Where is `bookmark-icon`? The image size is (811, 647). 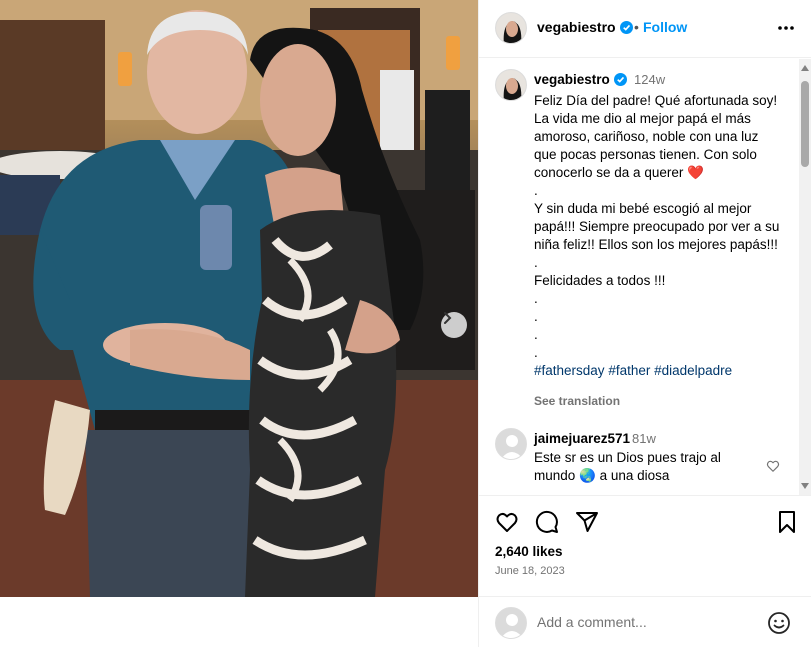
bookmark-icon is located at coordinates (787, 523).